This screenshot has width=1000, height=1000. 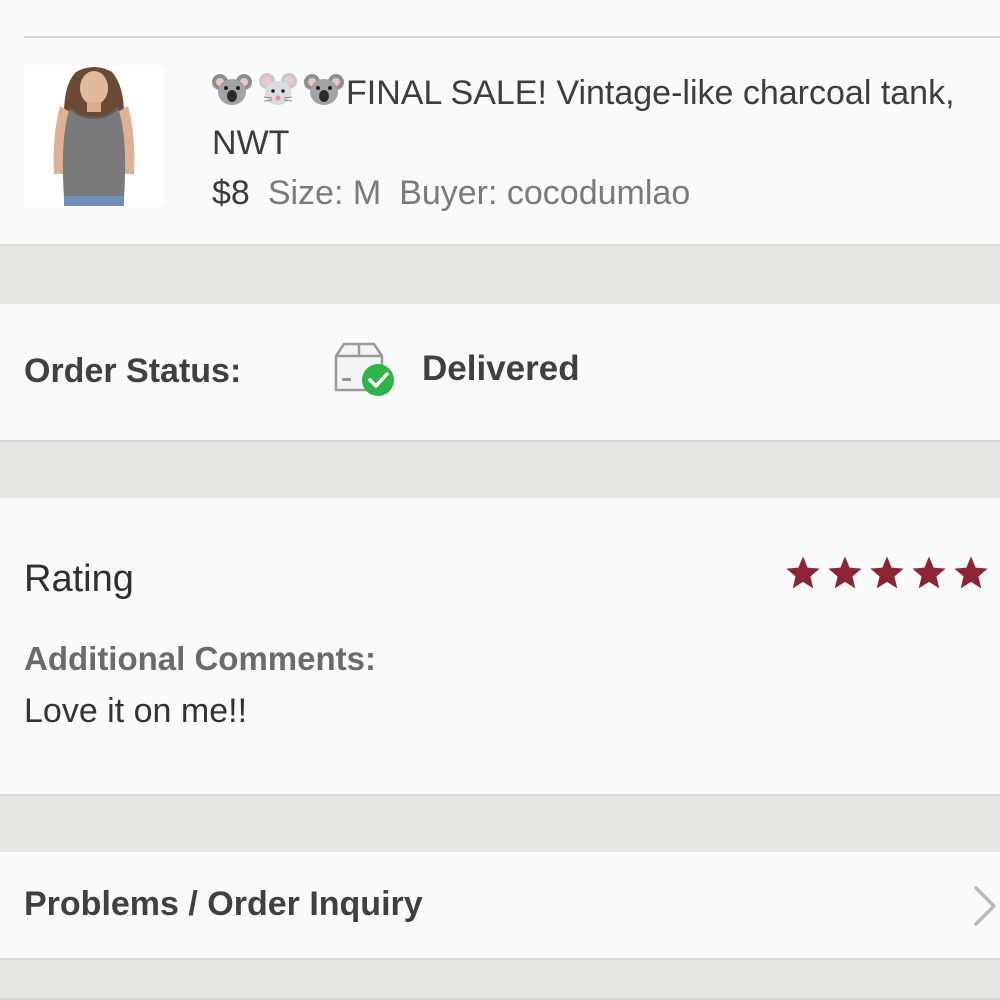 I want to click on order-status-value: Delivered, so click(x=501, y=368).